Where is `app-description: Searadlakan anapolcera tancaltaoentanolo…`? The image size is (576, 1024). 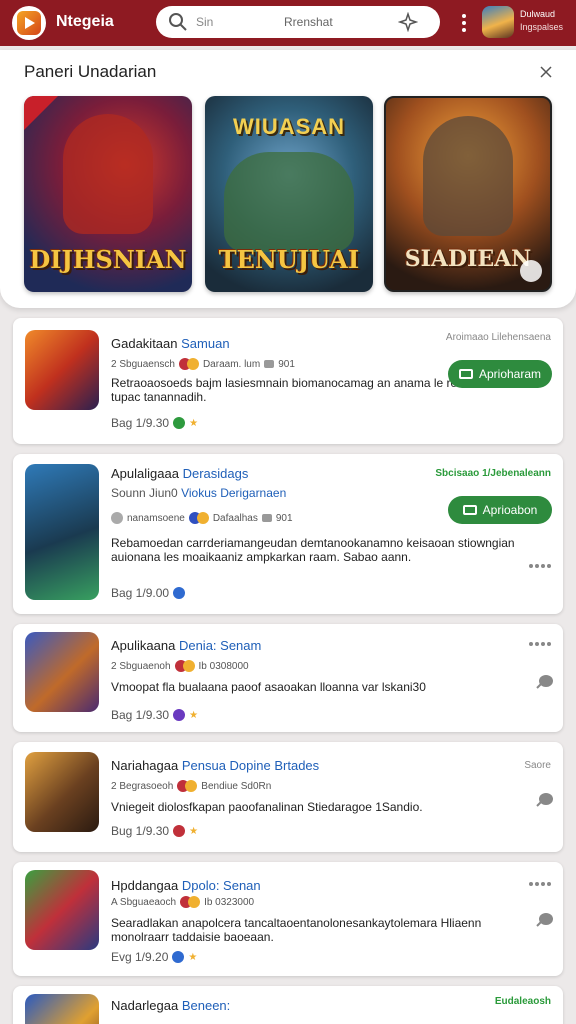
app-description: Searadlakan anapolcera tancaltaoentanolo… is located at coordinates (296, 930).